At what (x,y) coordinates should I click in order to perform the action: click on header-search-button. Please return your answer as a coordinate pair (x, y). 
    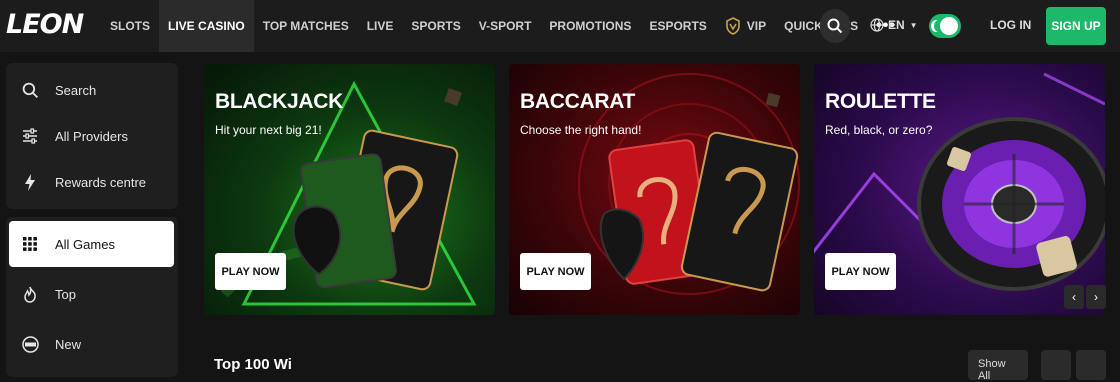
    Looking at the image, I should click on (835, 26).